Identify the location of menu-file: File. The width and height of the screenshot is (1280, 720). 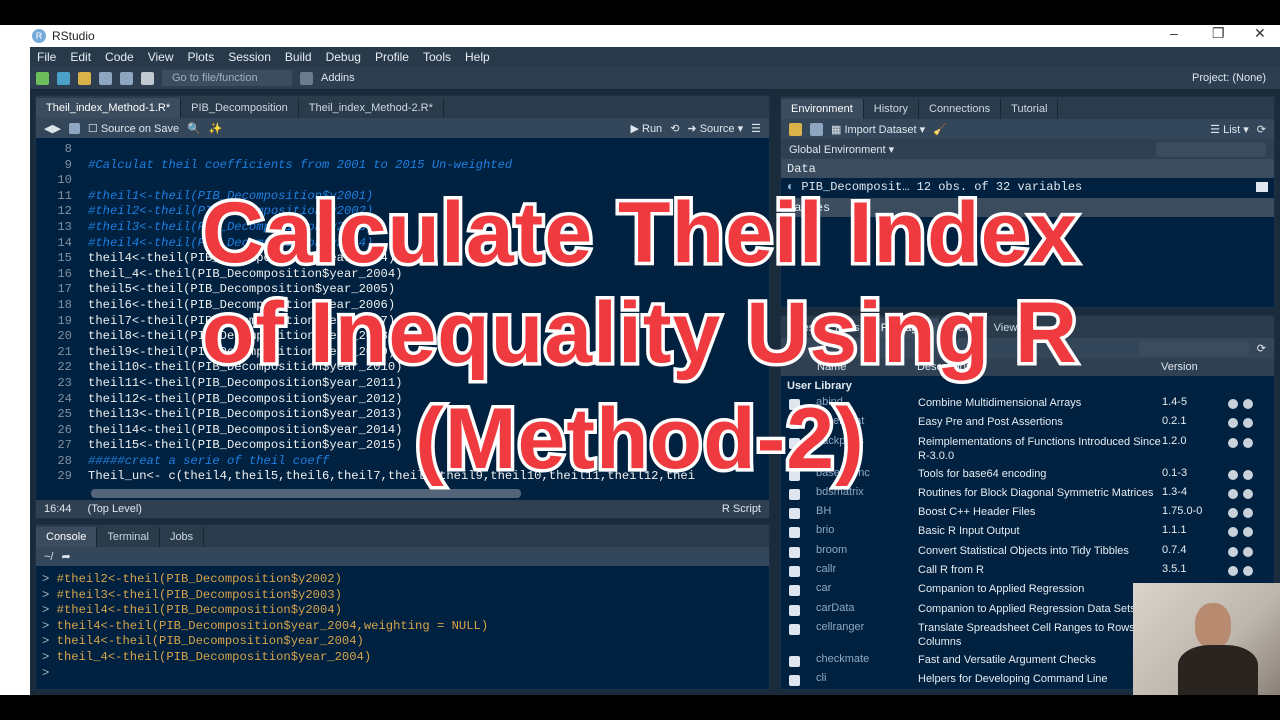
(46, 57).